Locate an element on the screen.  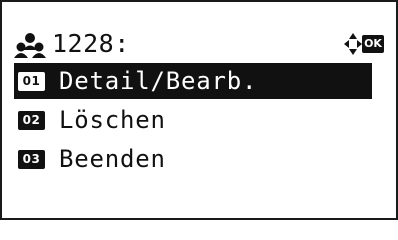
item-number-badge: 01 is located at coordinates (31, 81).